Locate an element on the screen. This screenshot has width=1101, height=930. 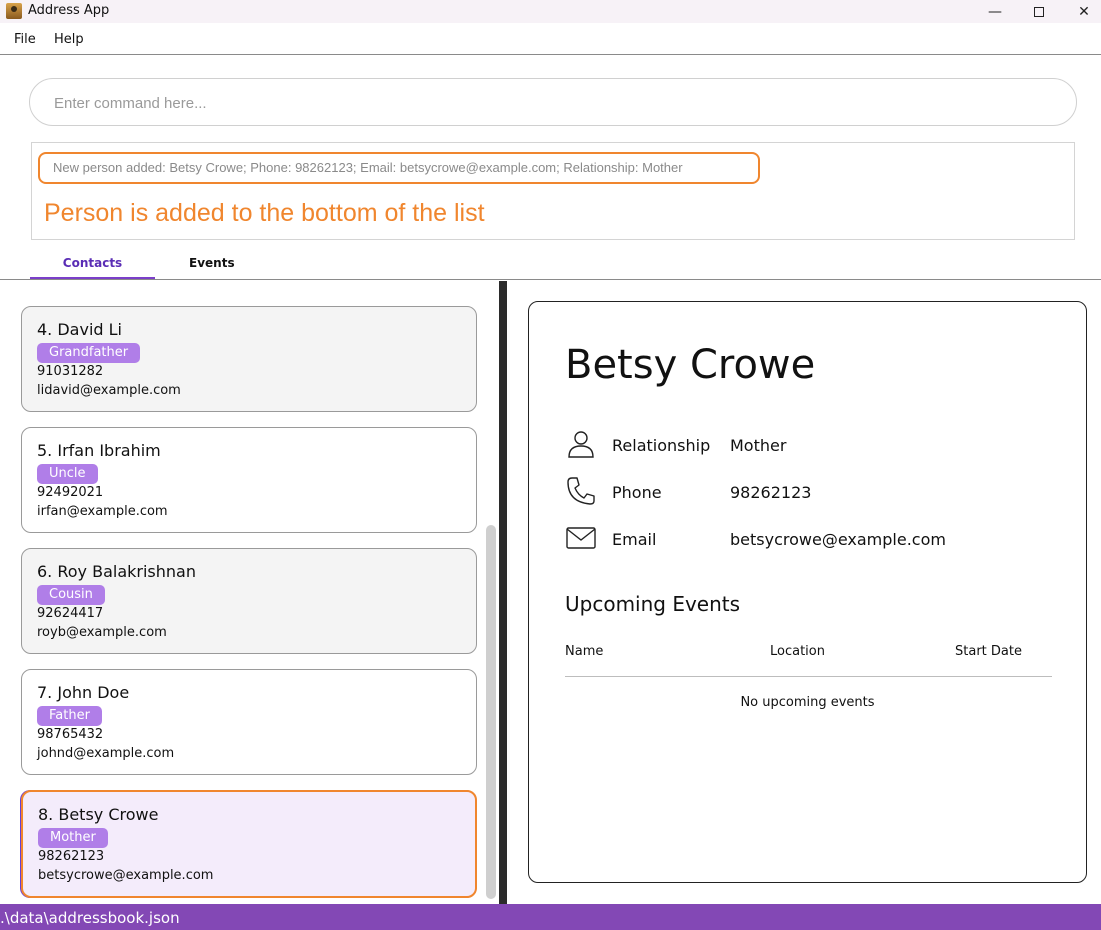
contact-phone: 91031282 is located at coordinates (70, 371).